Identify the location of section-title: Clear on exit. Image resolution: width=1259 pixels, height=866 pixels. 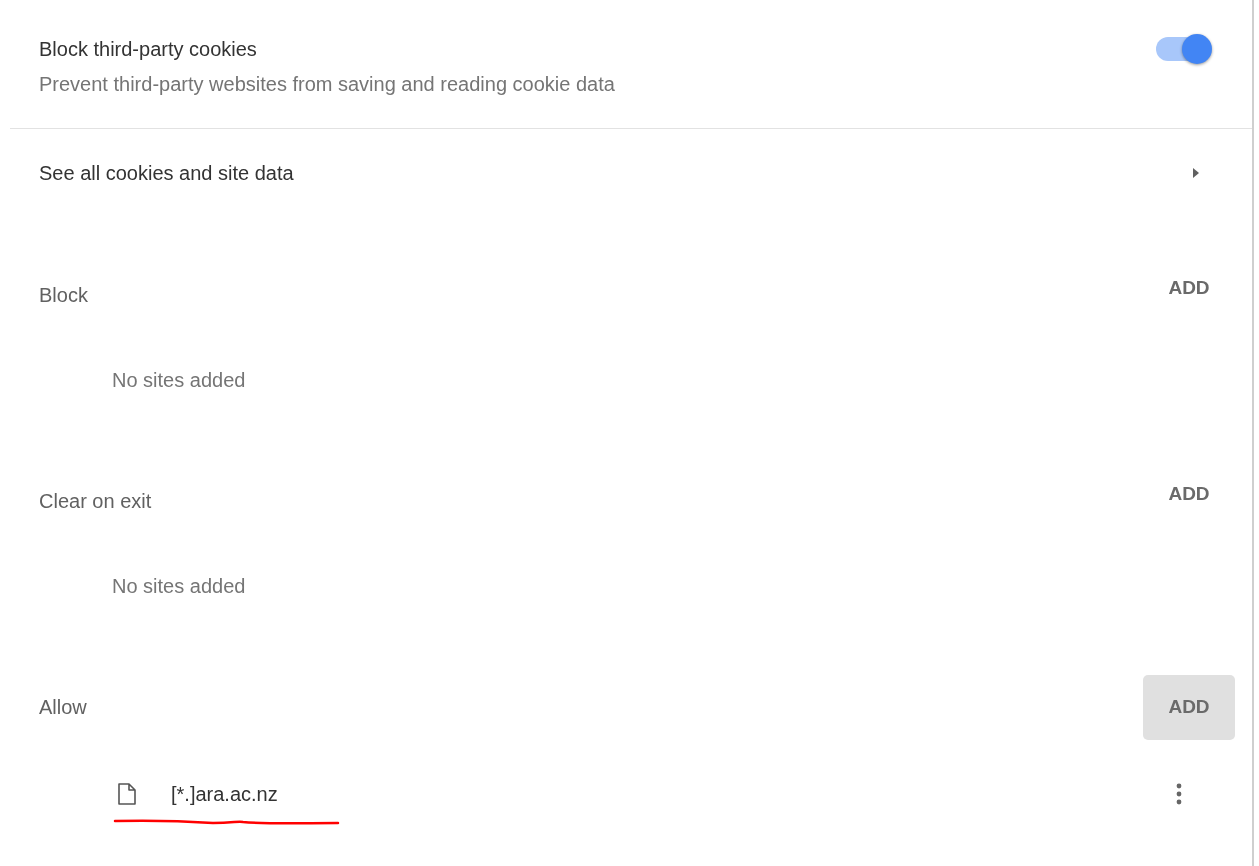
(95, 501).